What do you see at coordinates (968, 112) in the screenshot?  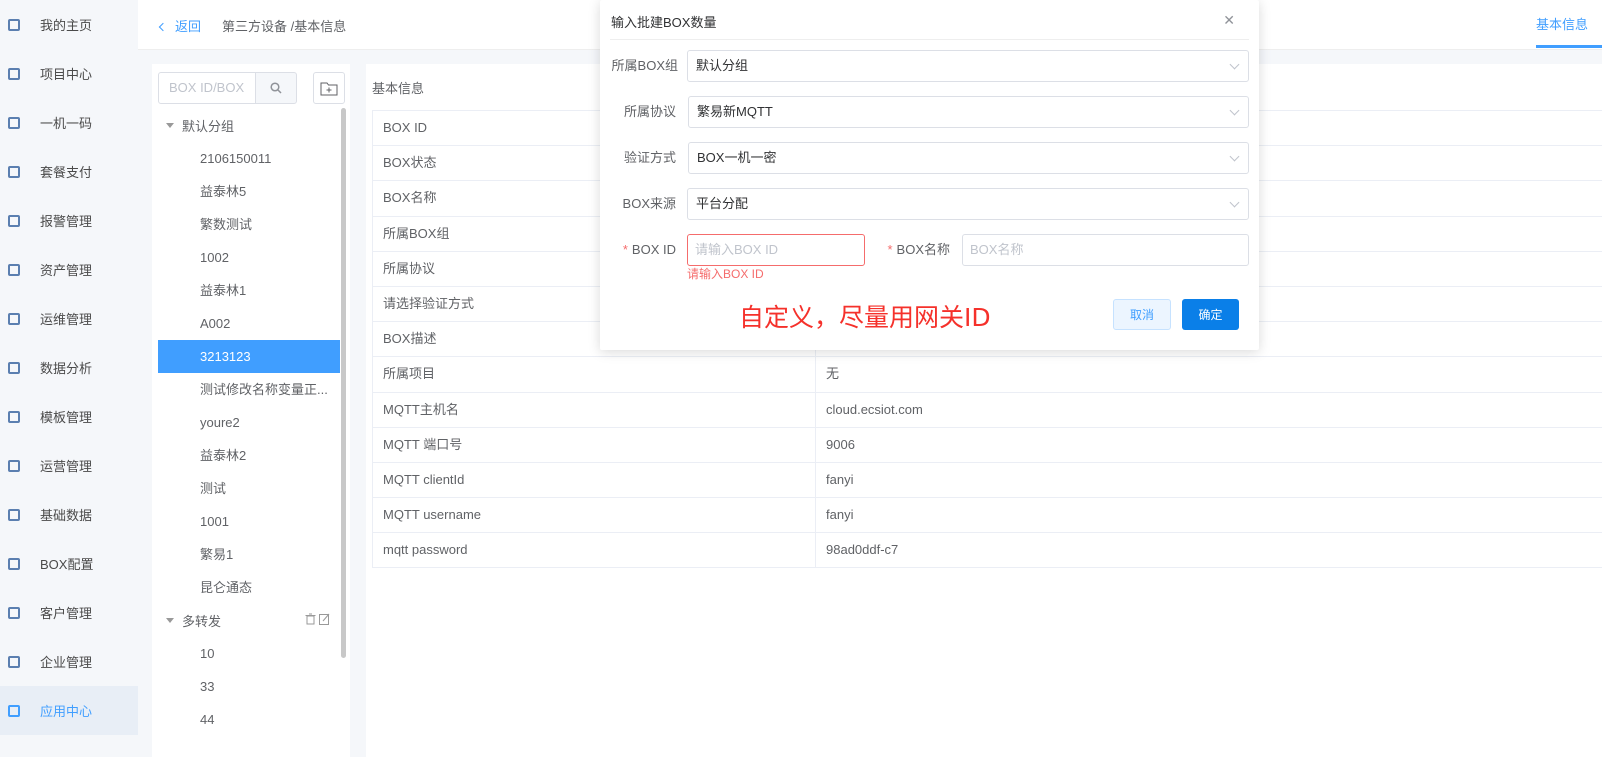 I see `protocol-select: 繁易新MQTT` at bounding box center [968, 112].